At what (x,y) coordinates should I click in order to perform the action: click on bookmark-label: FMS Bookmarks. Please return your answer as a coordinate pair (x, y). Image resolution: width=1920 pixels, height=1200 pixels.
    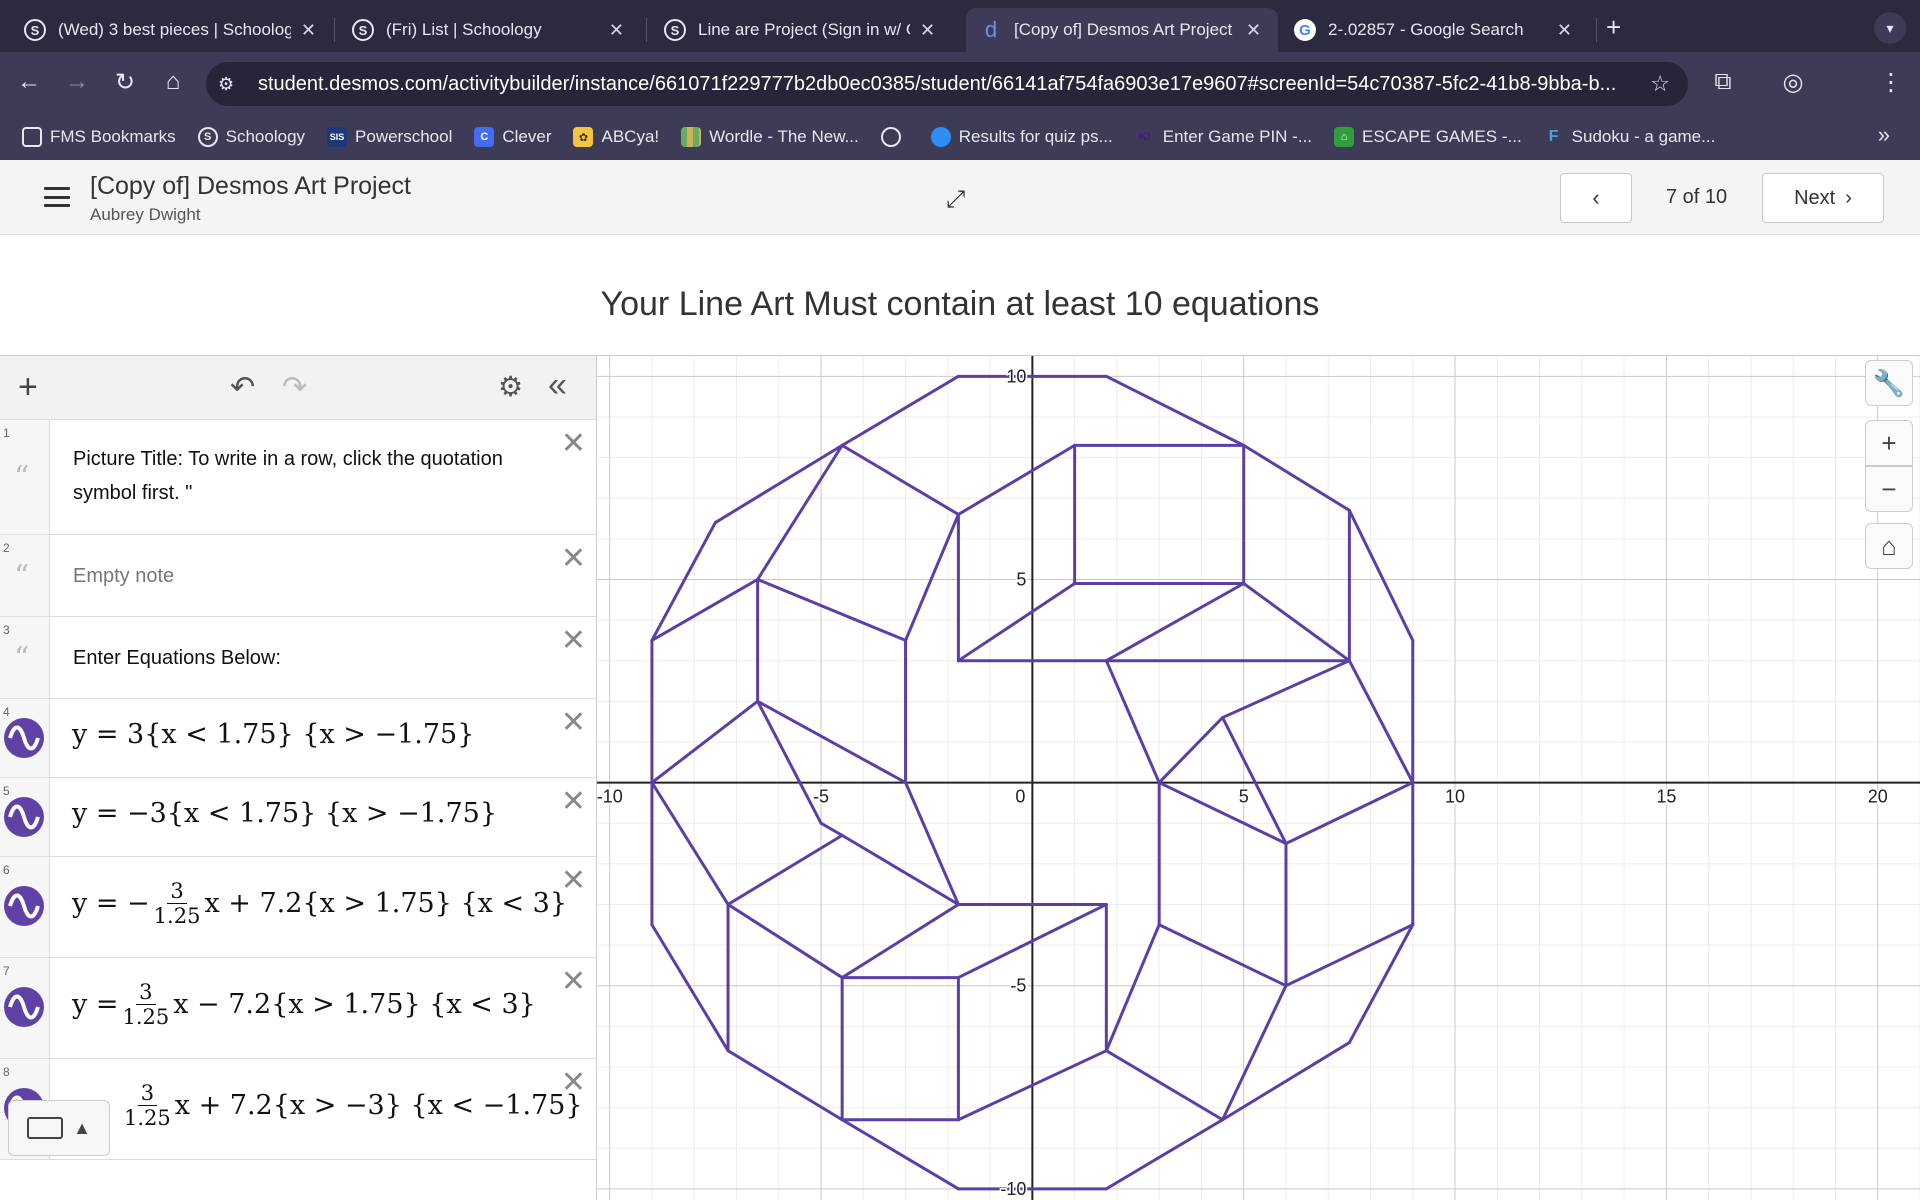
    Looking at the image, I should click on (113, 136).